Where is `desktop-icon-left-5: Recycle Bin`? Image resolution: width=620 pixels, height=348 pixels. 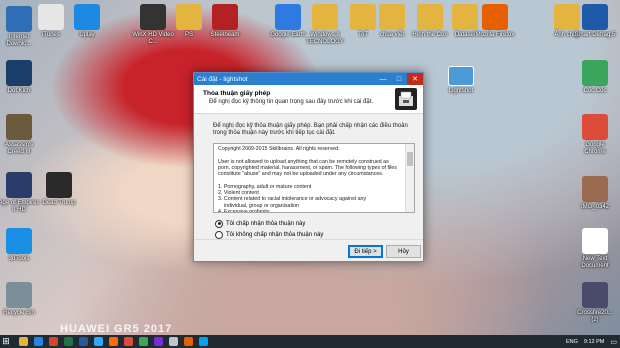
desktop-icon-left-5: Recycle Bin is located at coordinates (20, 299).